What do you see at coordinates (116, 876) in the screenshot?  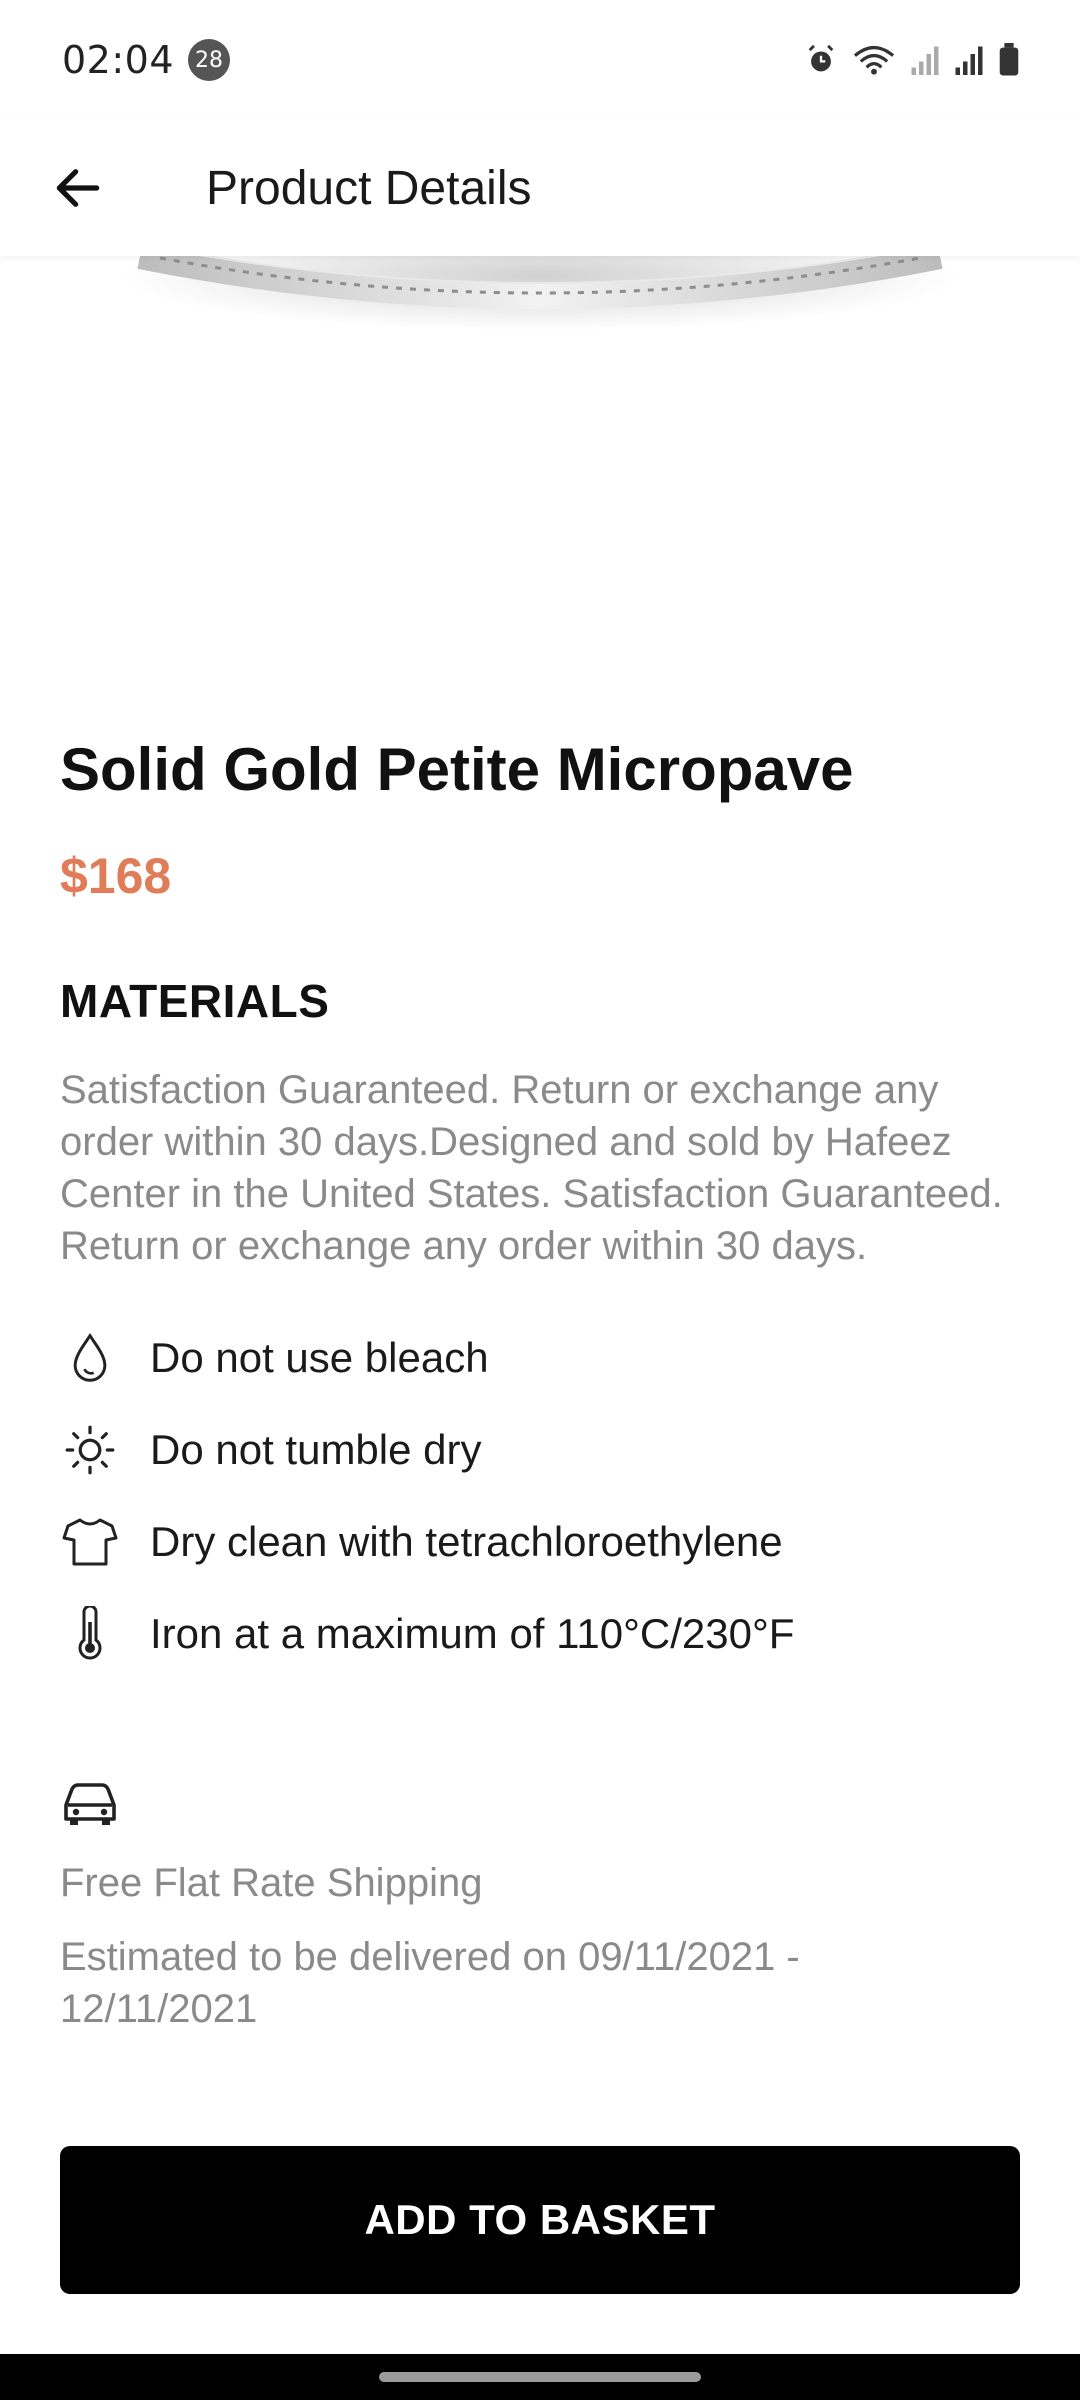 I see `product-price: $168` at bounding box center [116, 876].